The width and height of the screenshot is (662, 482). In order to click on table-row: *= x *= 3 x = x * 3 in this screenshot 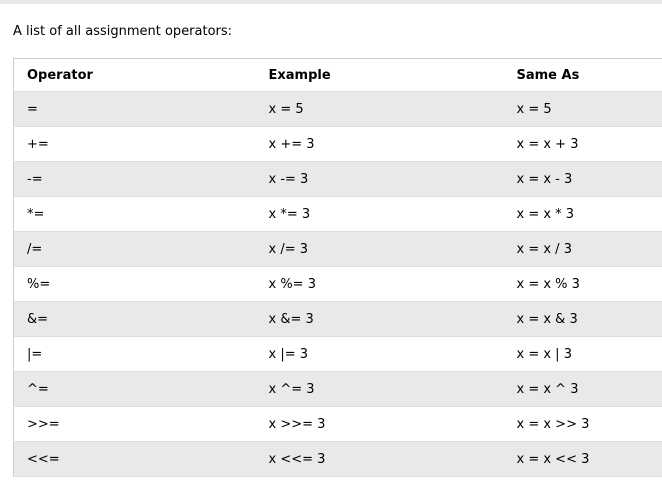, I will do `click(337, 214)`.